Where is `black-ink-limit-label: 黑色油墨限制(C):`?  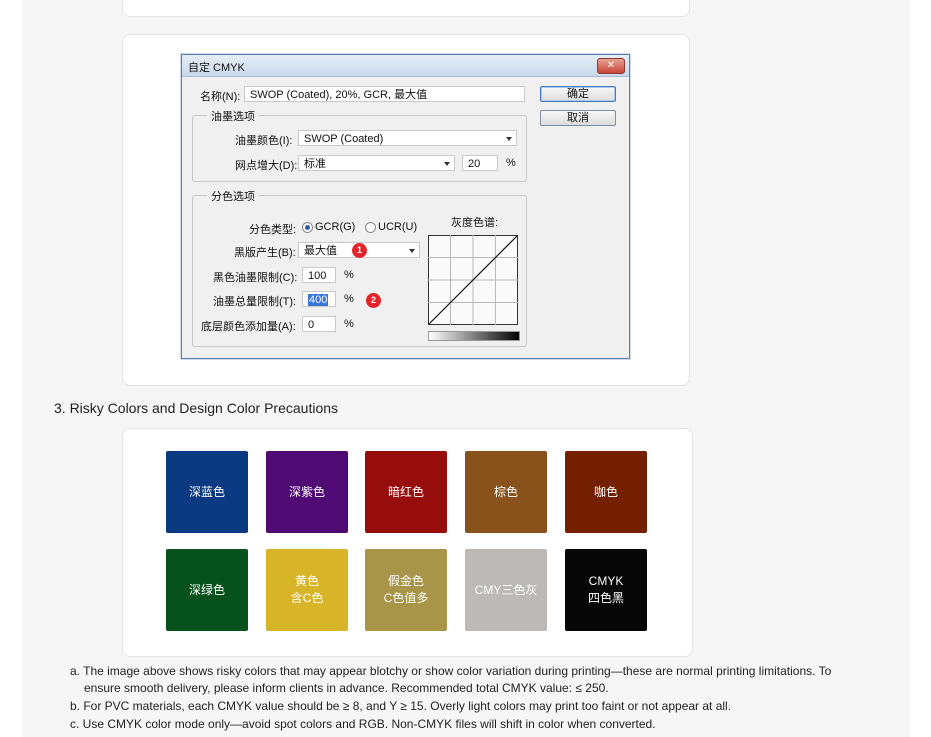
black-ink-limit-label: 黑色油墨限制(C): is located at coordinates (255, 278).